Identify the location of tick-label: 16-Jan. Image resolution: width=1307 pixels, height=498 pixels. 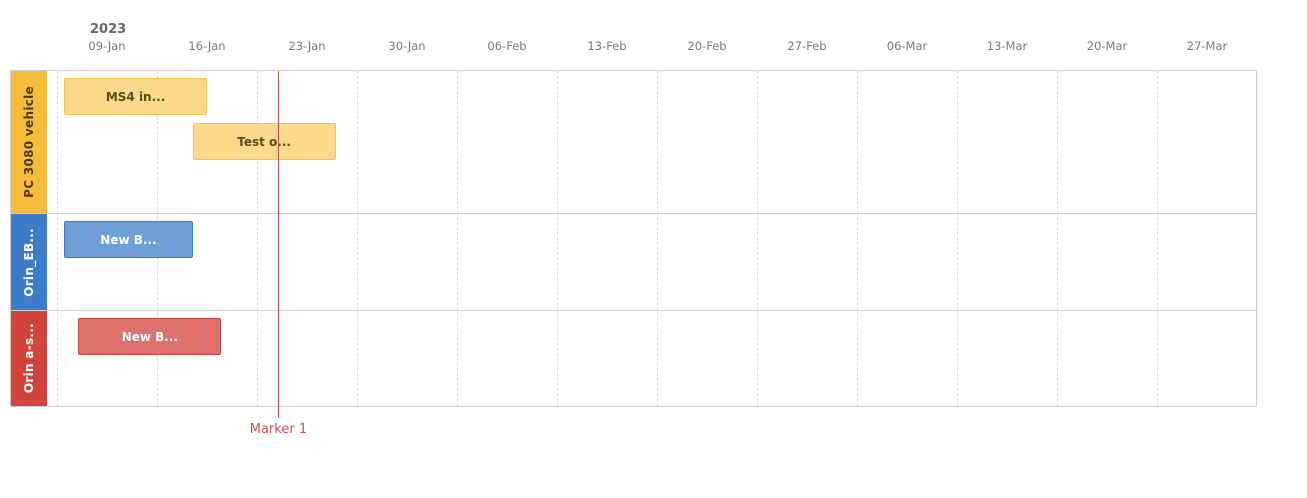
(207, 46).